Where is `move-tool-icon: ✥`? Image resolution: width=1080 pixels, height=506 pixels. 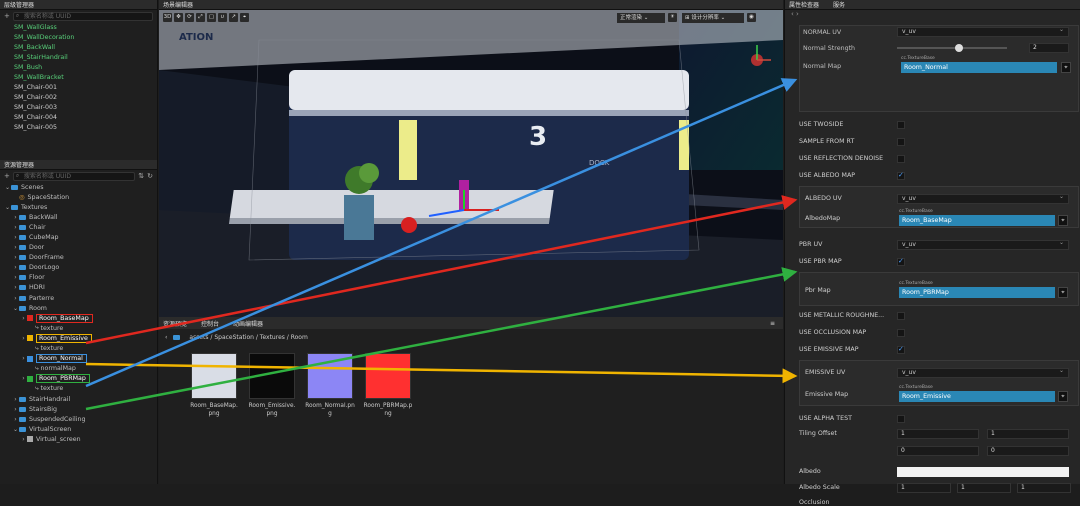 move-tool-icon: ✥ is located at coordinates (178, 17).